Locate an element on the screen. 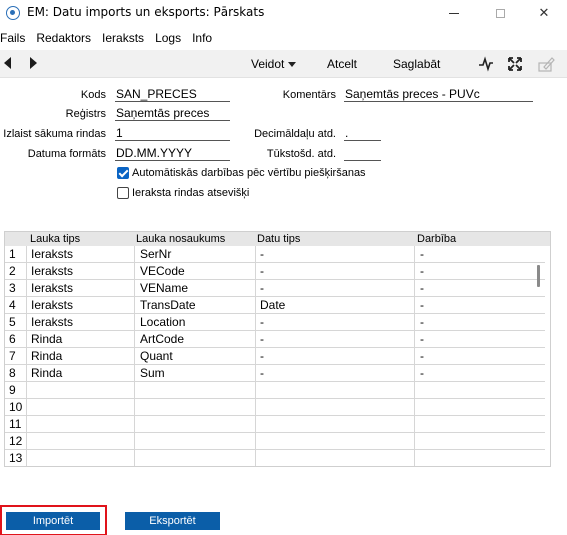 The height and width of the screenshot is (535, 567). menu-item-logs: Logs is located at coordinates (168, 38).